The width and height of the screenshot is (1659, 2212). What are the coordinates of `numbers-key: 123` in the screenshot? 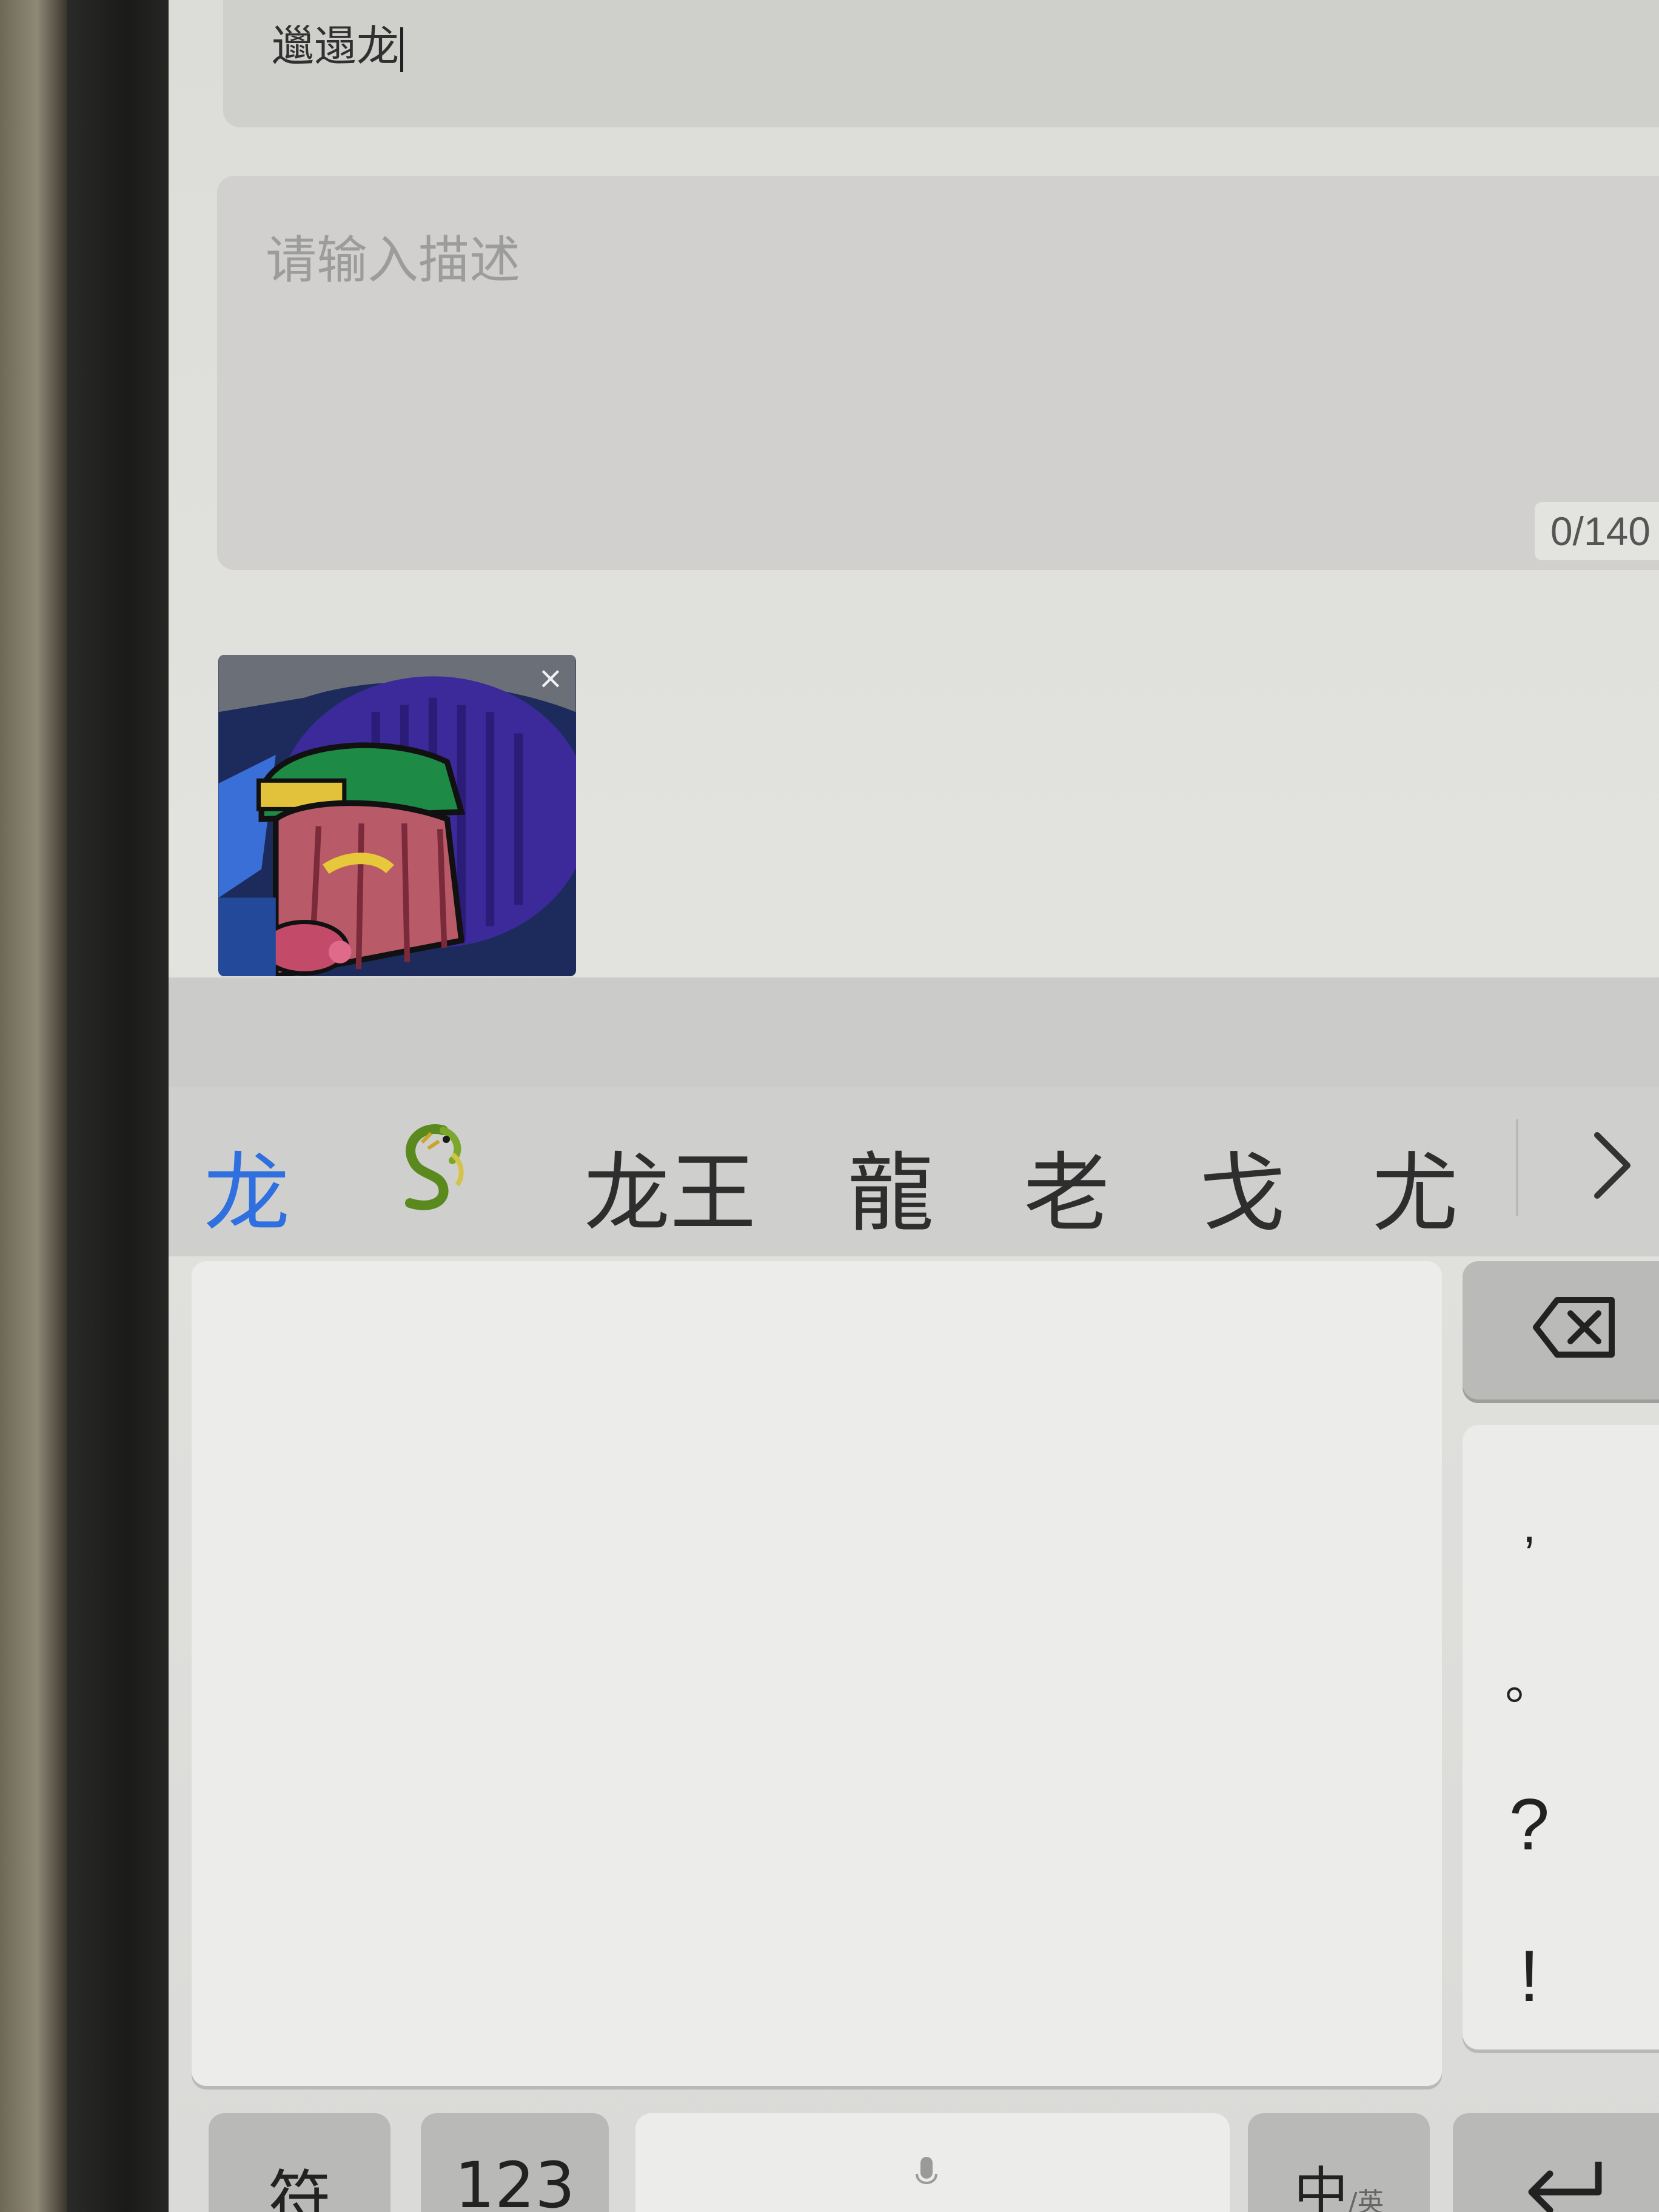 It's located at (515, 2162).